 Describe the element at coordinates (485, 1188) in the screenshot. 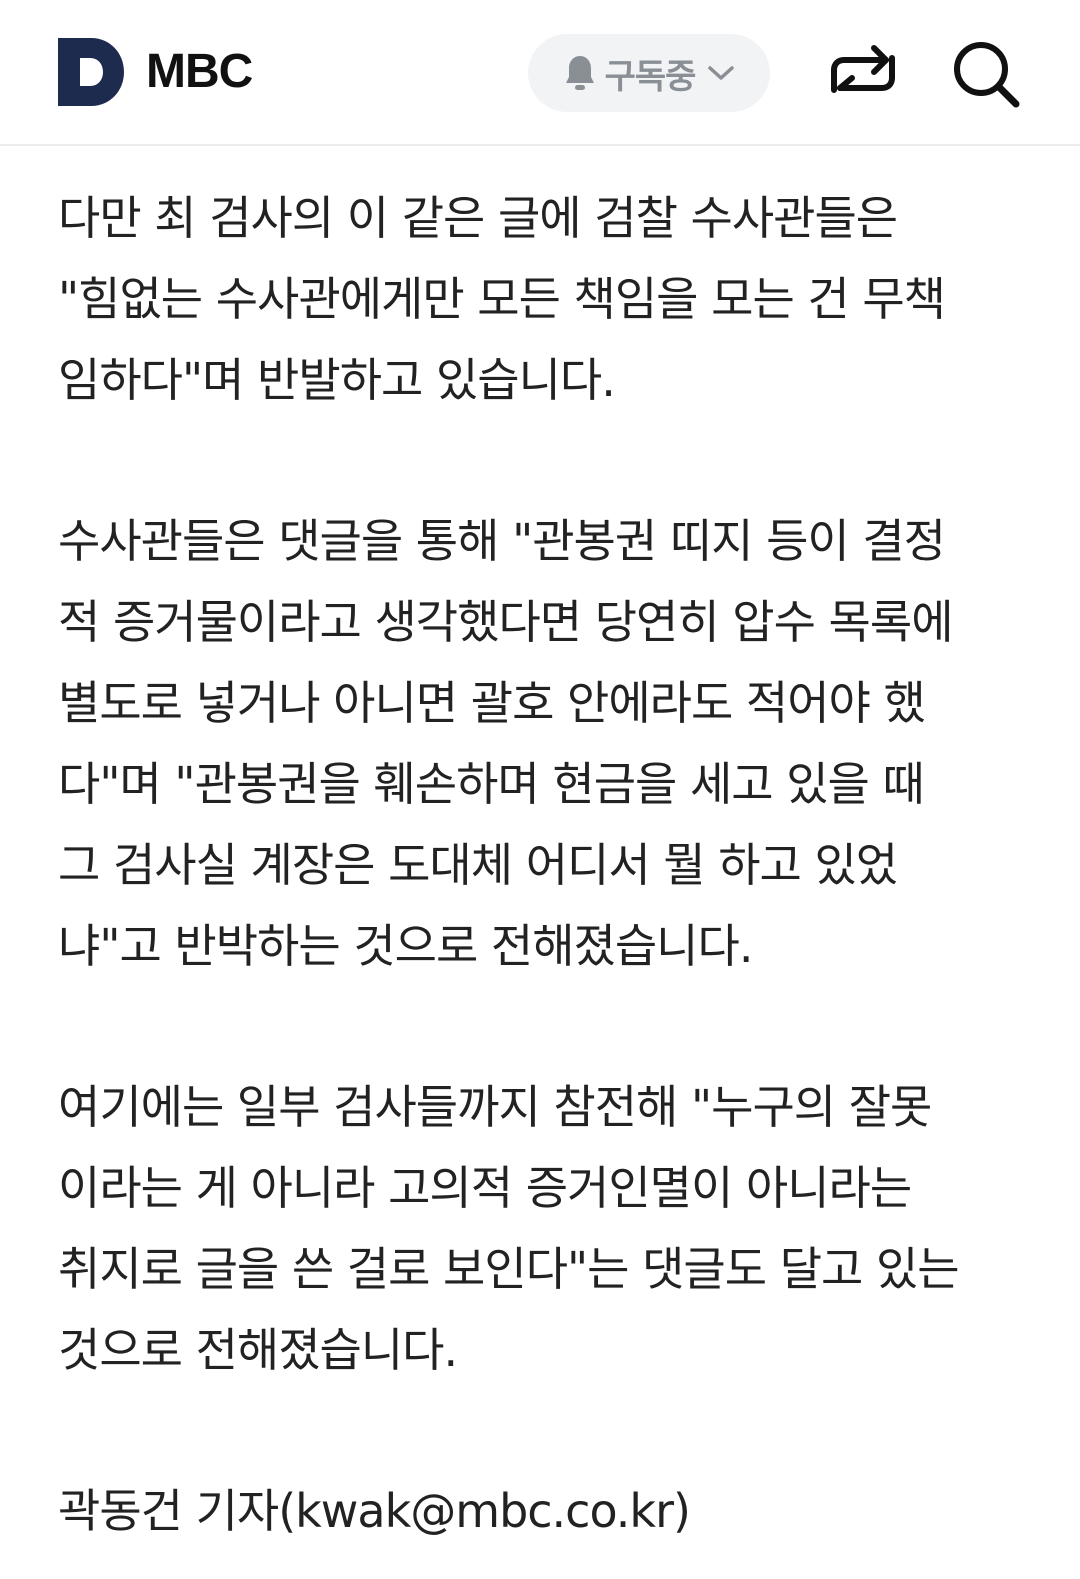

I see `text-line: 이라는 게 아니라 고의적 증거인멸이 아니라는` at that location.